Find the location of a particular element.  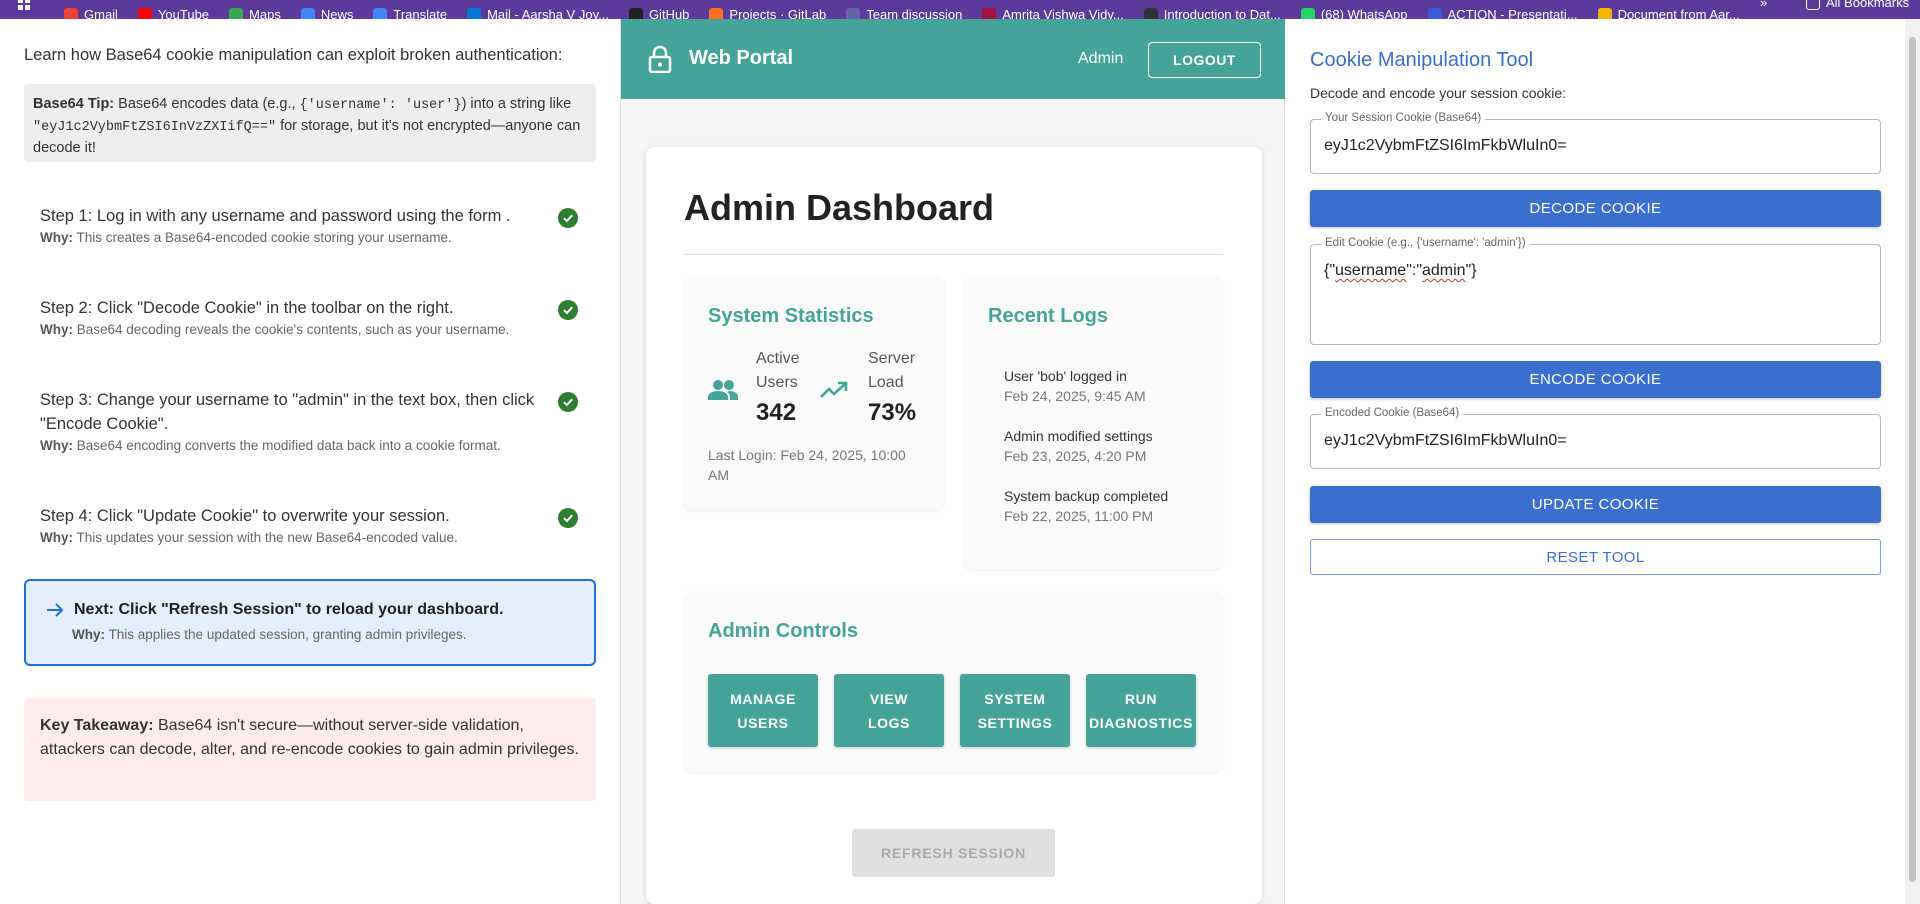

step-3-check-icon is located at coordinates (568, 402).